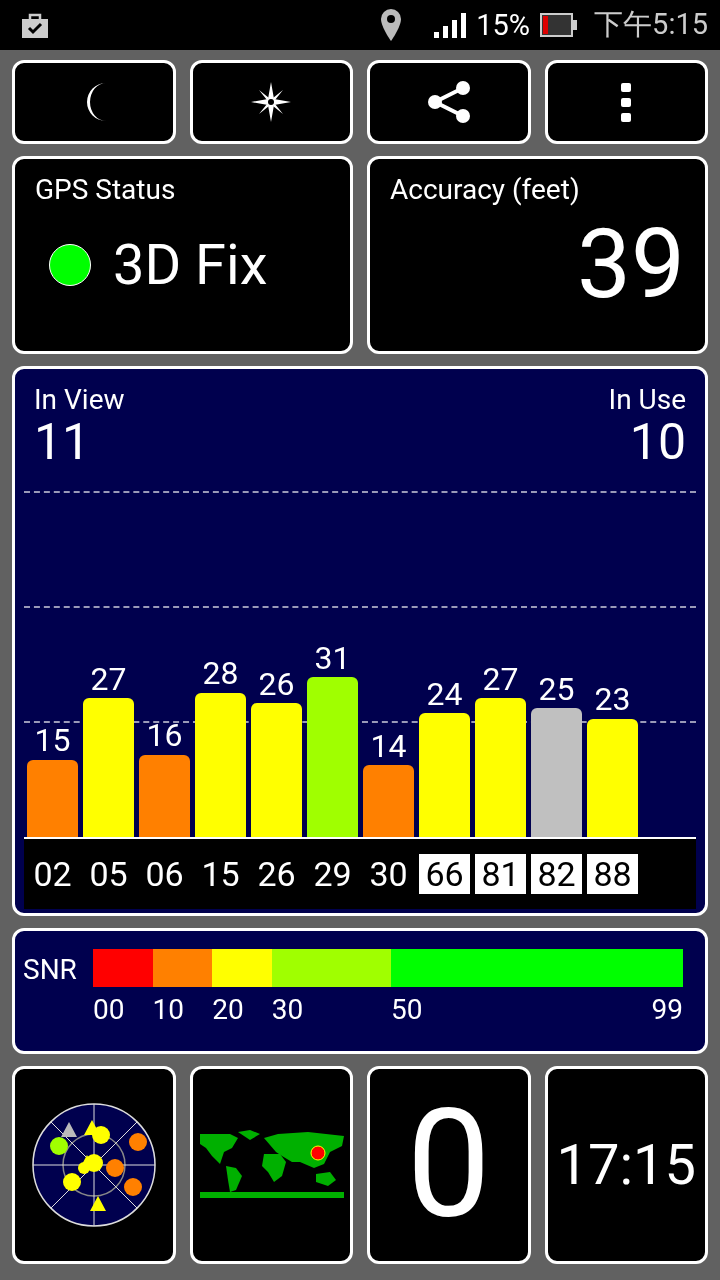 The image size is (720, 1280). I want to click on share-icon, so click(448, 102).